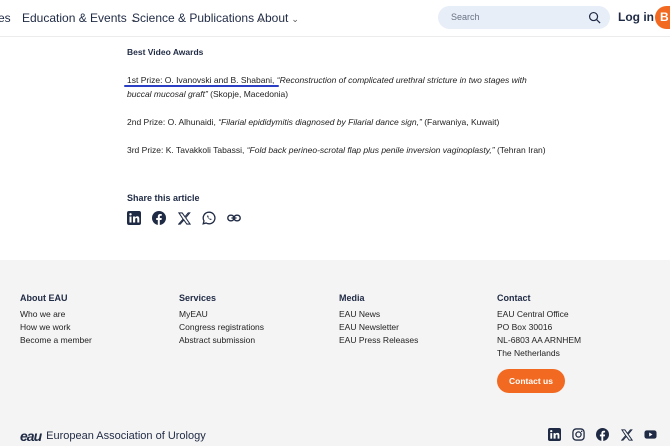 Image resolution: width=670 pixels, height=446 pixels. Describe the element at coordinates (465, 17) in the screenshot. I see `search-placeholder: Search` at that location.